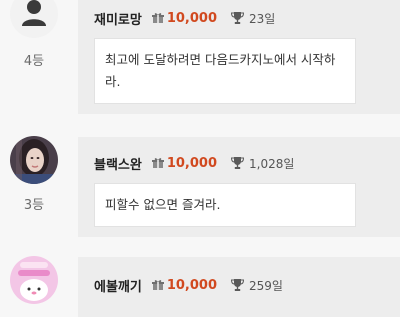 The height and width of the screenshot is (317, 400). Describe the element at coordinates (34, 13) in the screenshot. I see `default-user-icon` at that location.